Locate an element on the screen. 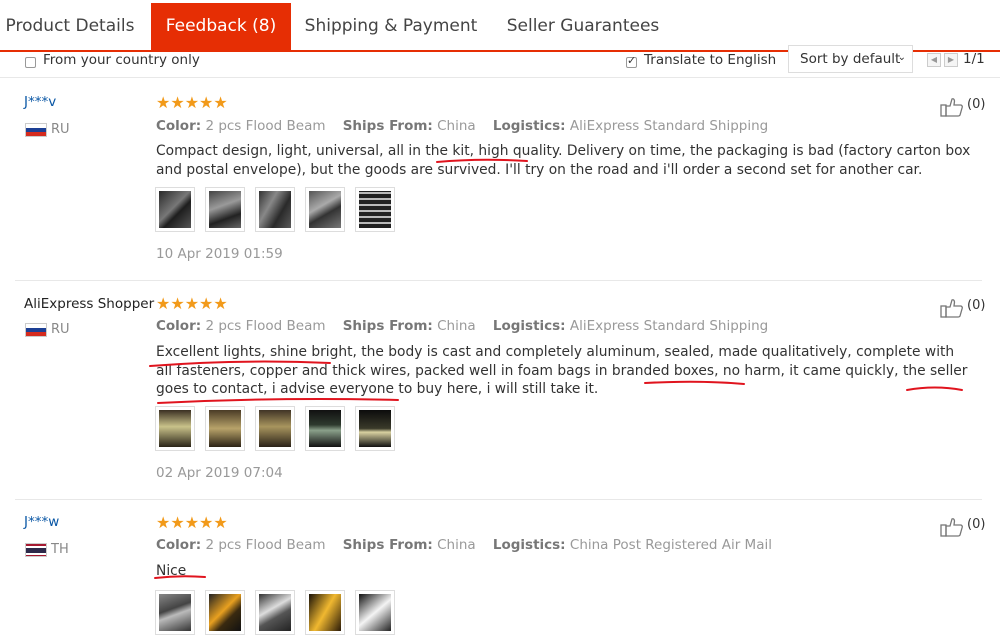 This screenshot has width=1000, height=636. page-info: 1/1 is located at coordinates (974, 59).